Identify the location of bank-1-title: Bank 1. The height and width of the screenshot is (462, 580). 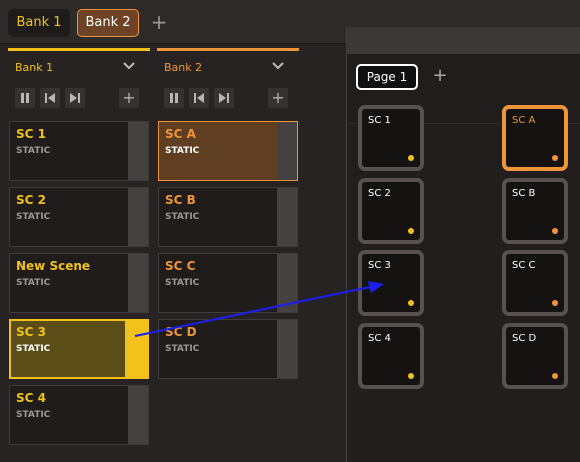
(34, 67).